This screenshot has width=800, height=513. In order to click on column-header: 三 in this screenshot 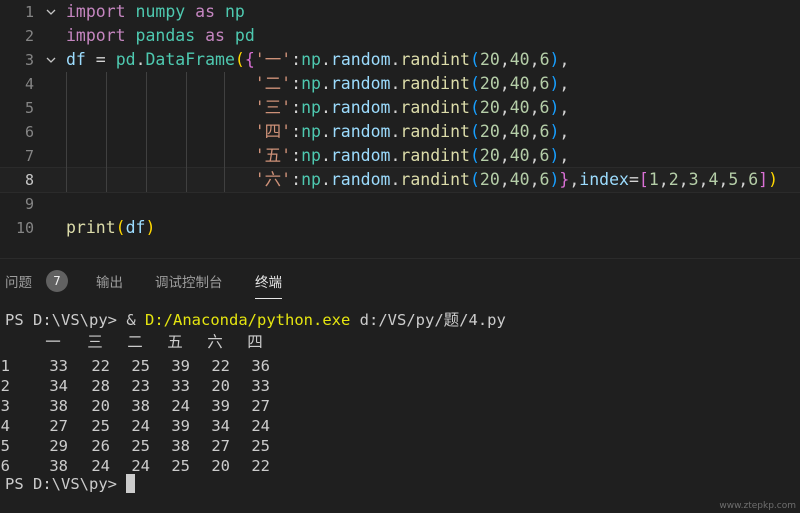, I will do `click(95, 342)`.